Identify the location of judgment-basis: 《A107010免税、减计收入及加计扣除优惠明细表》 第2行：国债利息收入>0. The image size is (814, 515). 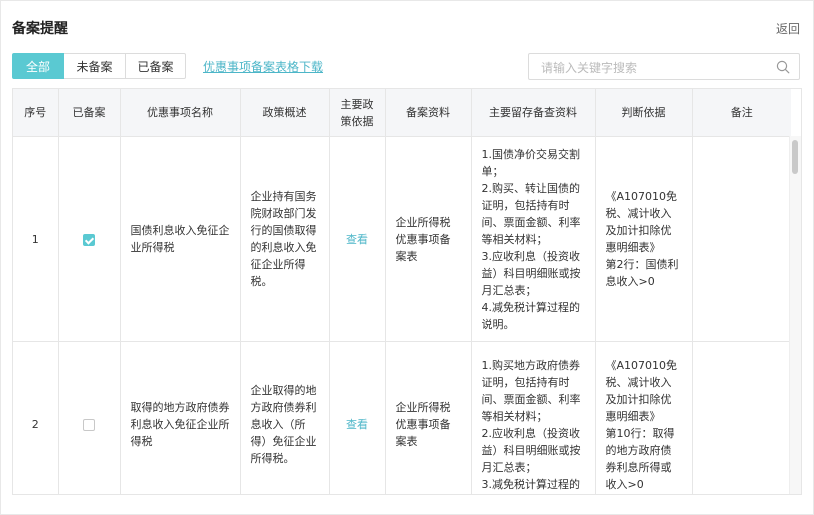
(644, 239).